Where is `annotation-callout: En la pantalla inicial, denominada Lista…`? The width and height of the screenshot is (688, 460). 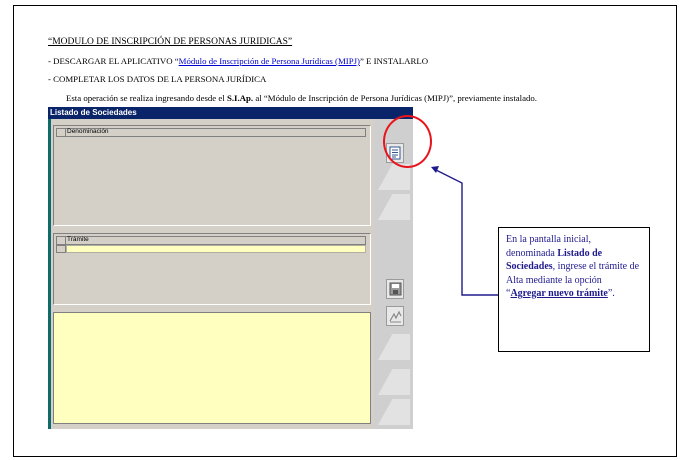
annotation-callout: En la pantalla inicial, denominada Lista… is located at coordinates (574, 289).